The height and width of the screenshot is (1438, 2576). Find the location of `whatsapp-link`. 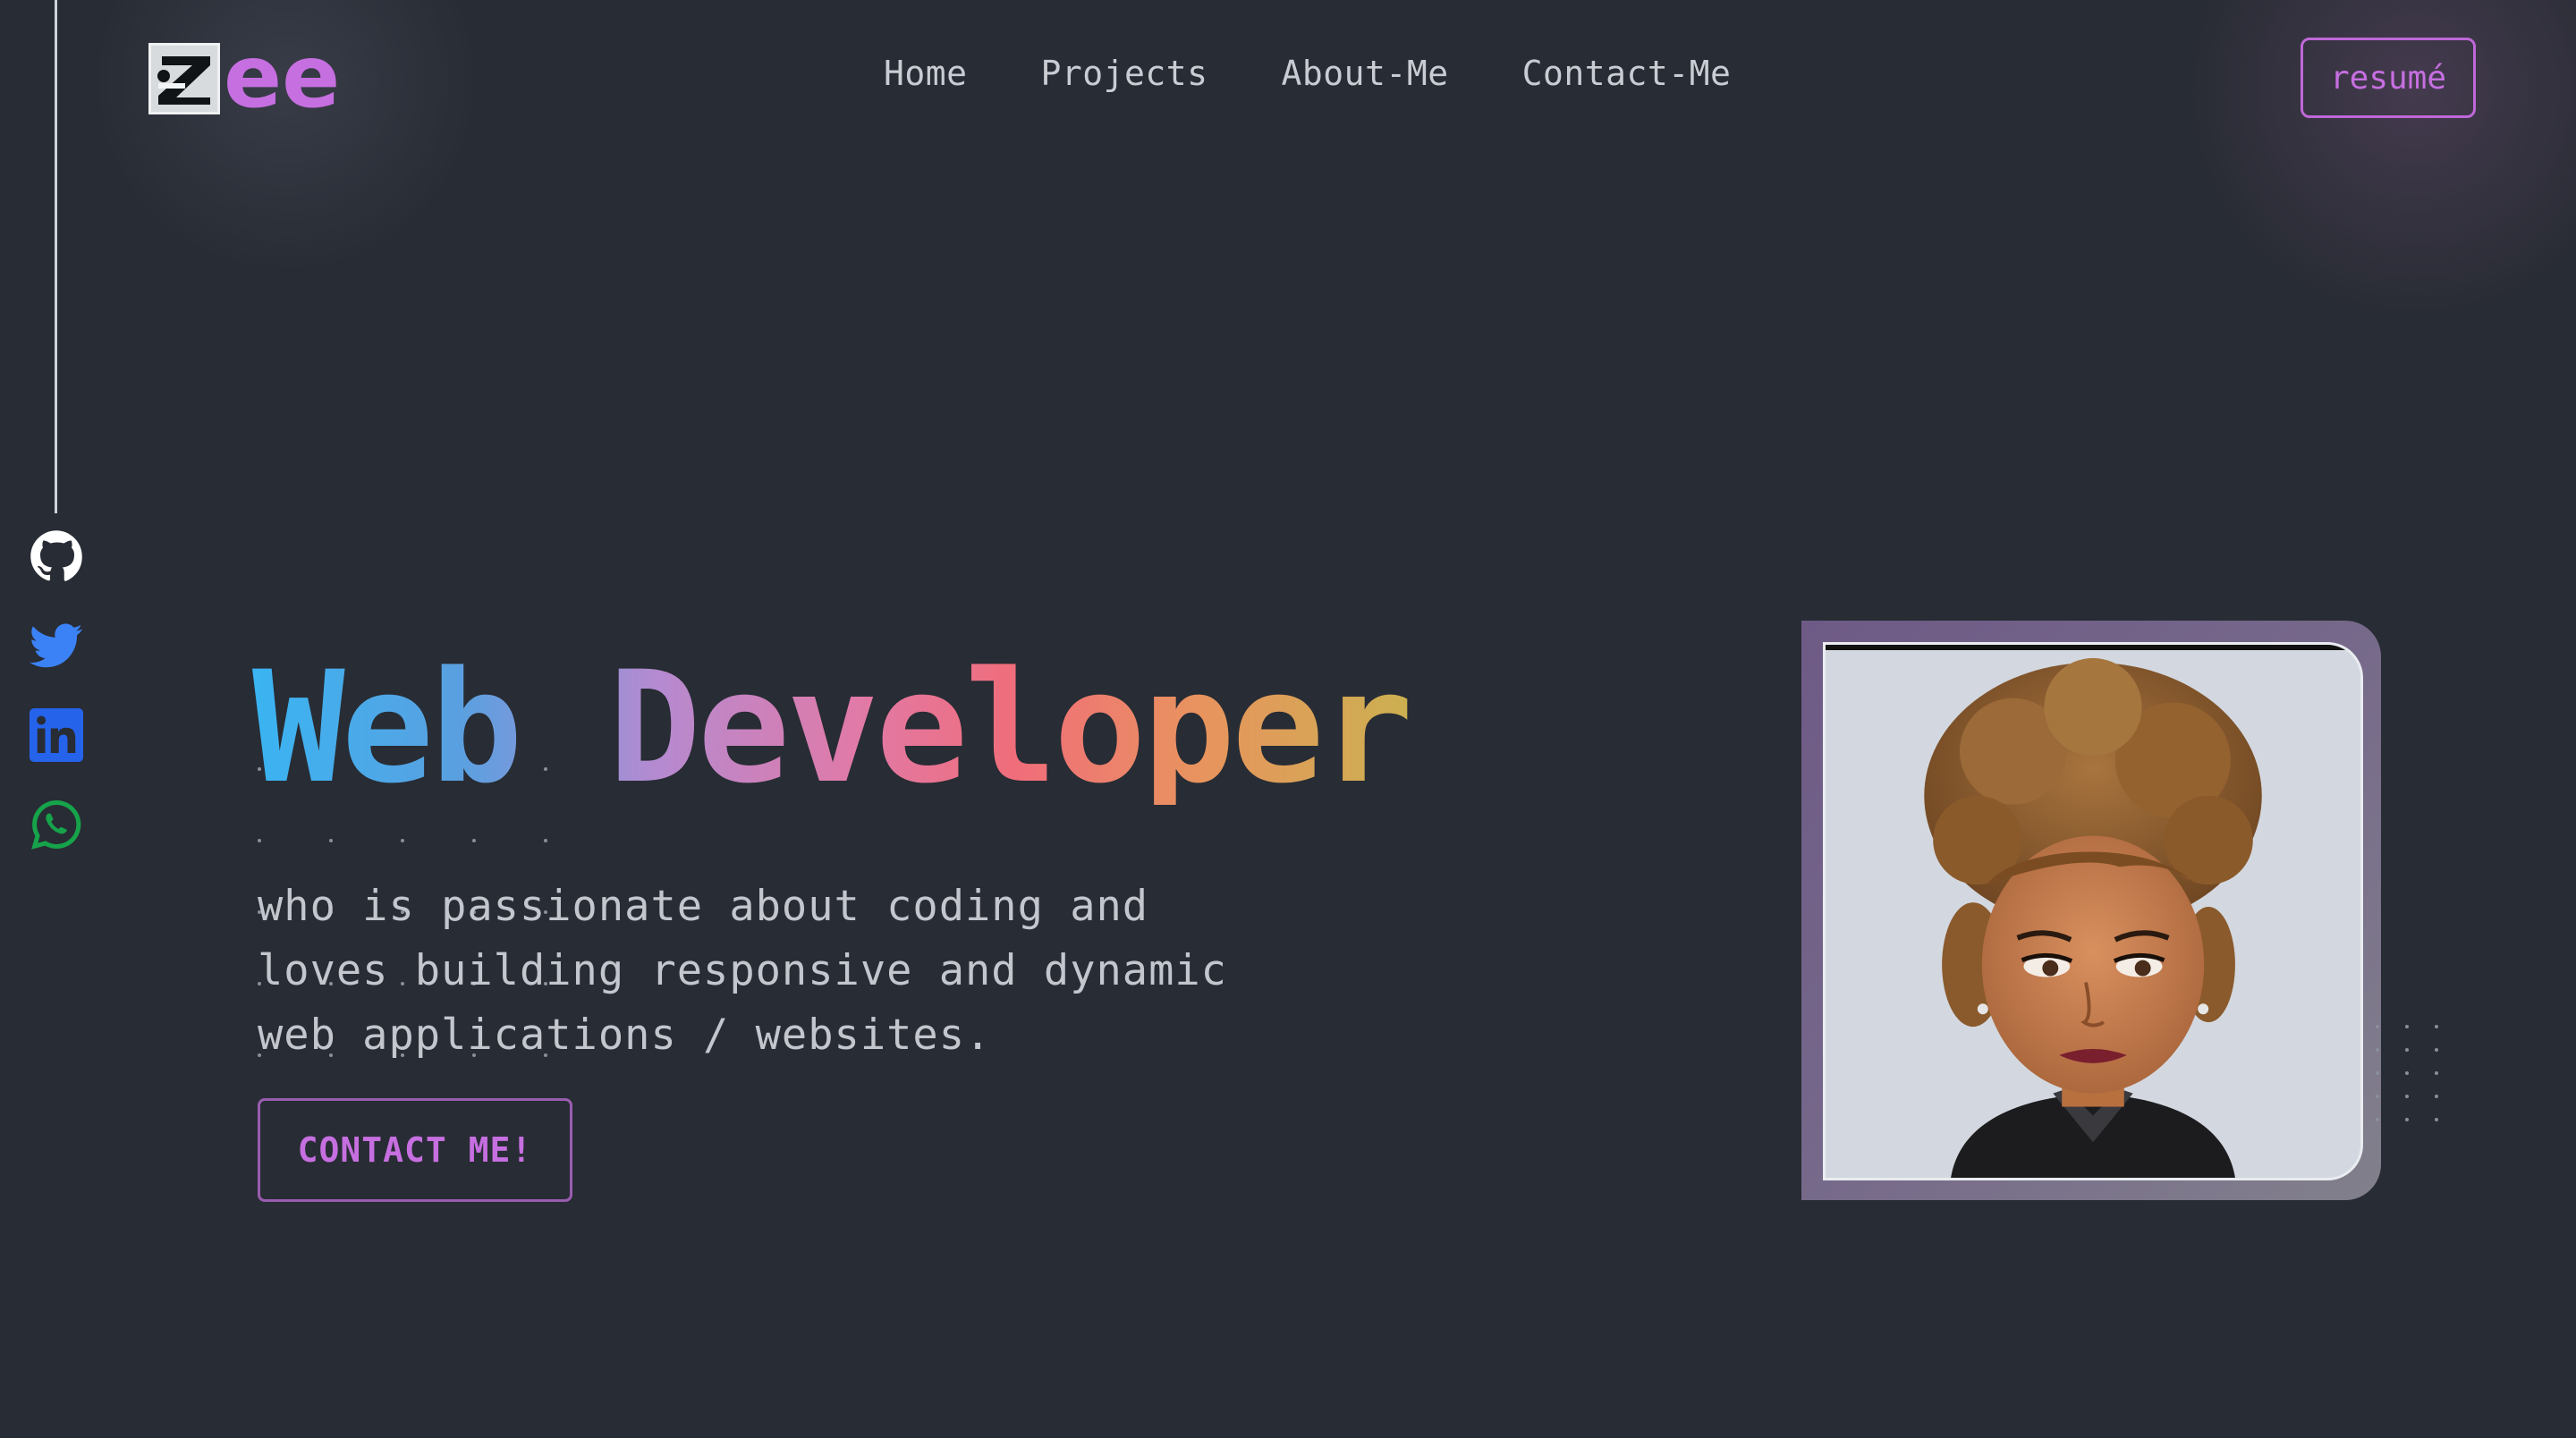

whatsapp-link is located at coordinates (56, 824).